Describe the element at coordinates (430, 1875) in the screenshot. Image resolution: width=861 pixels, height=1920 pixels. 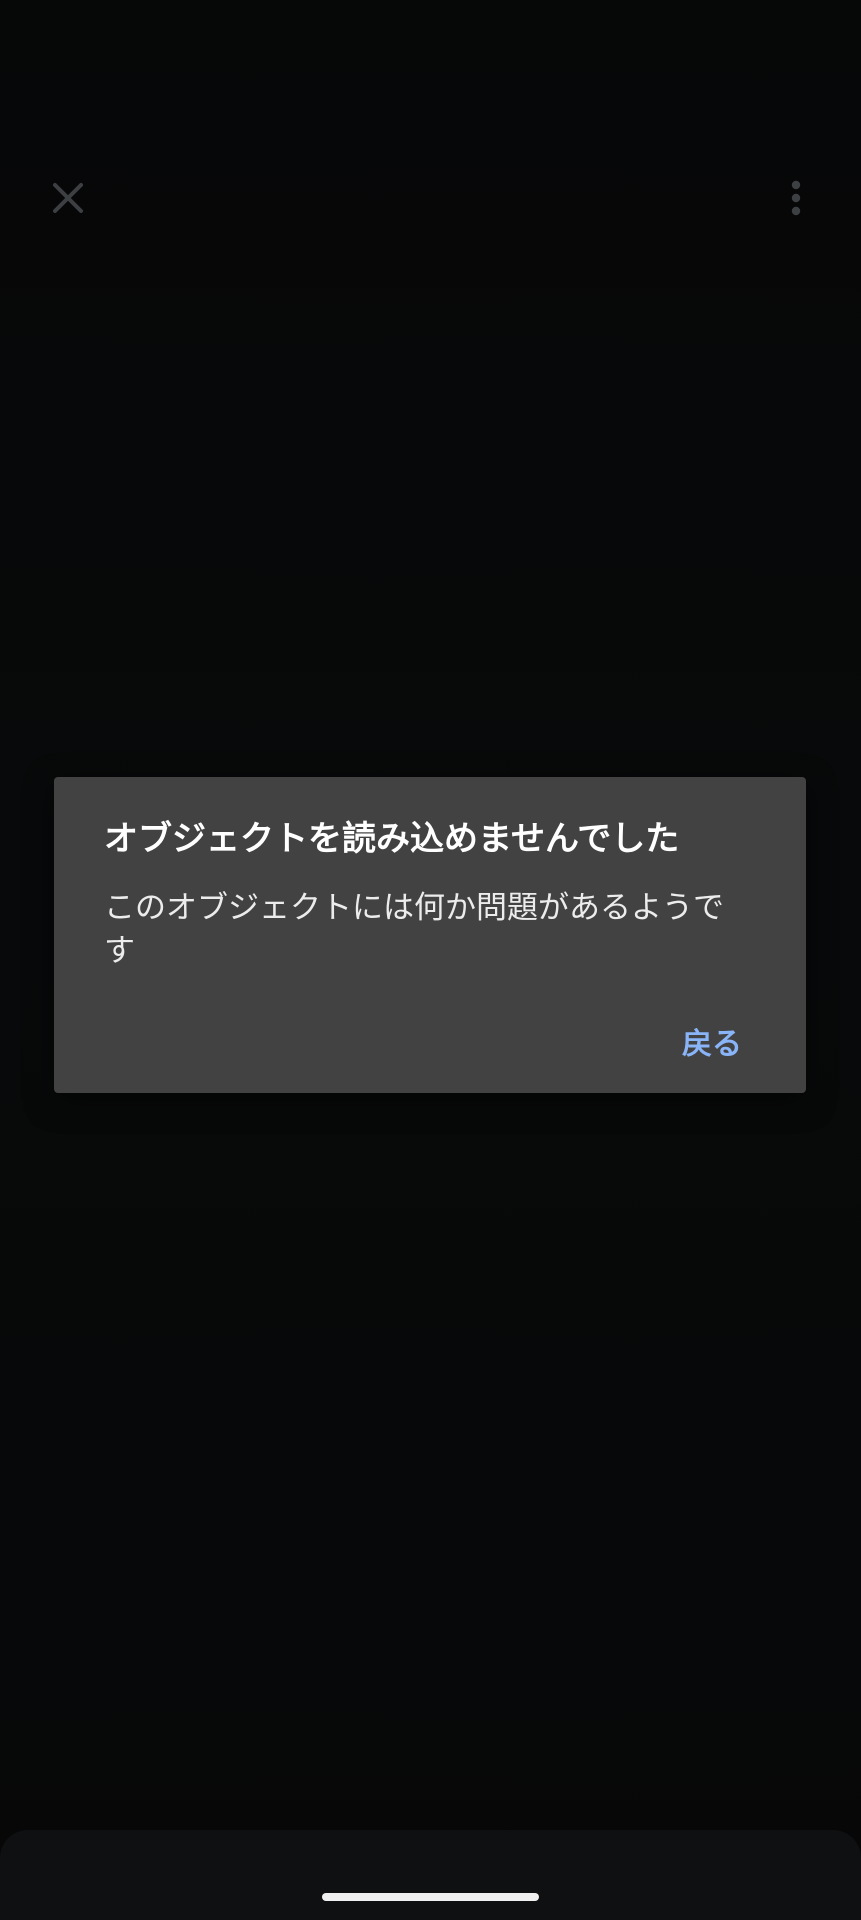
I see `bottom-bar` at that location.